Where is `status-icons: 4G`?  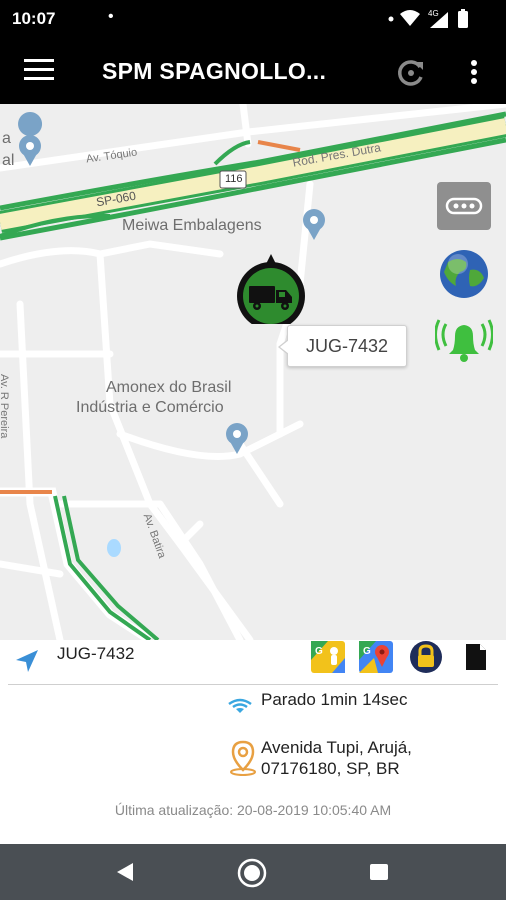 status-icons: 4G is located at coordinates (428, 18).